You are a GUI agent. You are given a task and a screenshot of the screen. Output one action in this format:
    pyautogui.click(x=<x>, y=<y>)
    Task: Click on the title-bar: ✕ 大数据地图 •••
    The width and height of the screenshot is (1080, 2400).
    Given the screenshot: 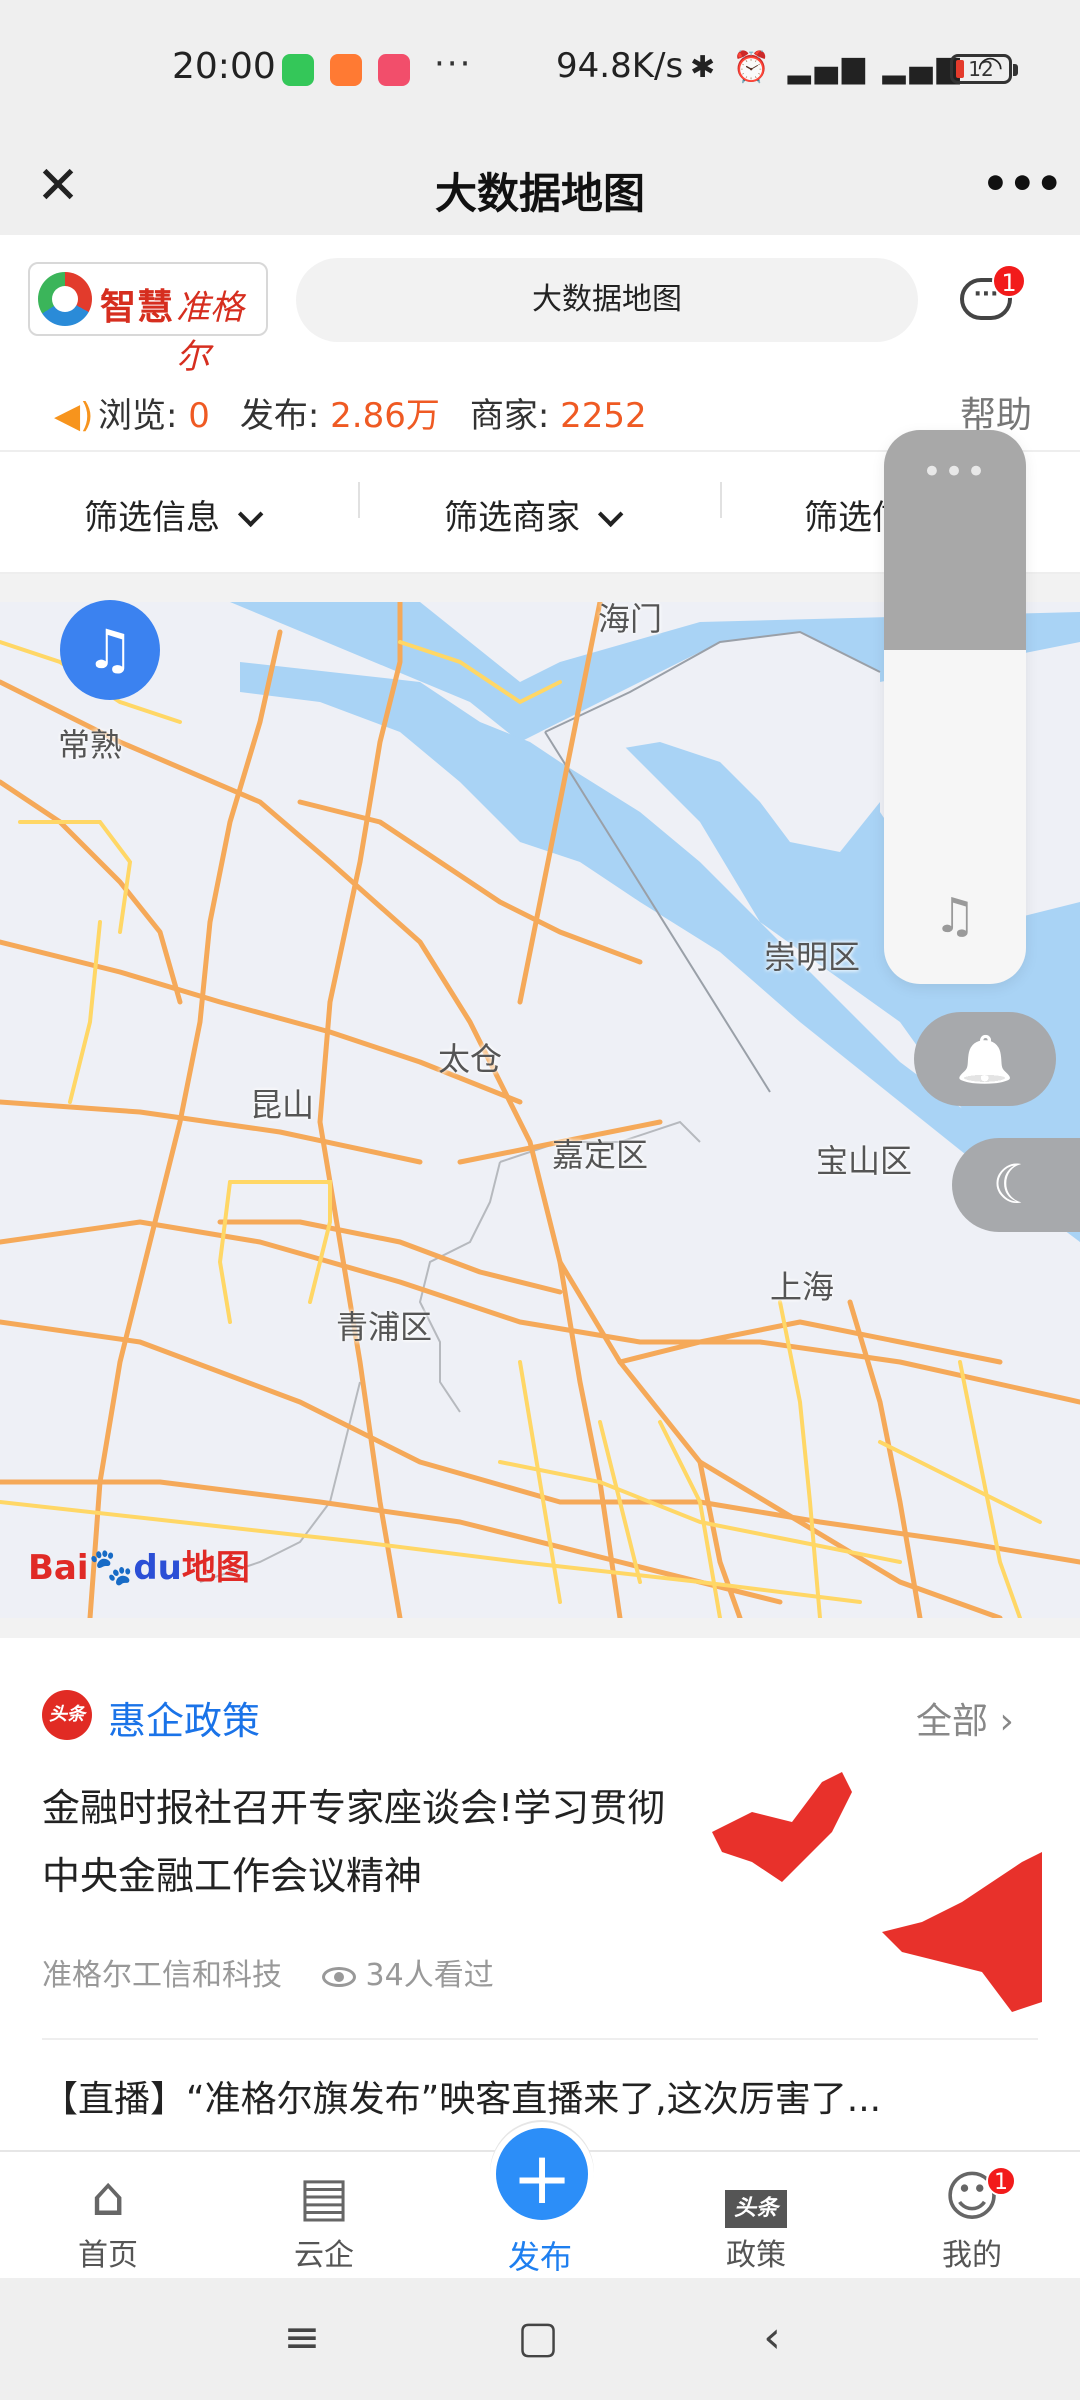 What is the action you would take?
    pyautogui.click(x=540, y=187)
    